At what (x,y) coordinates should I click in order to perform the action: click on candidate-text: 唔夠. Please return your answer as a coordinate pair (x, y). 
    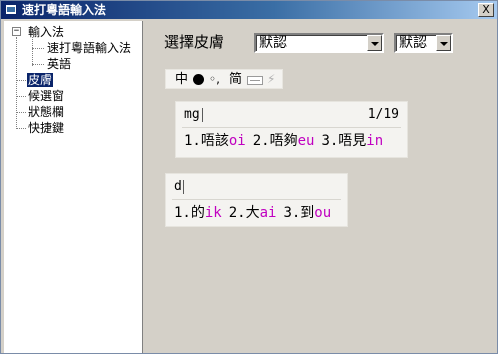
    Looking at the image, I should click on (283, 141).